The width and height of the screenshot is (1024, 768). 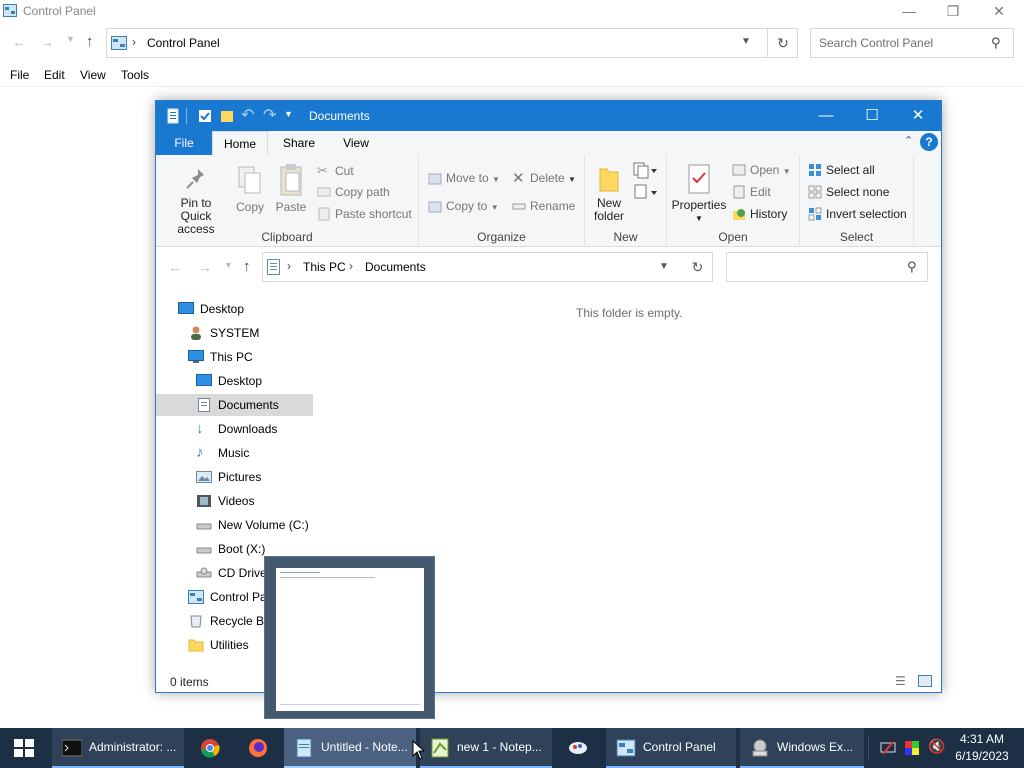 What do you see at coordinates (982, 748) in the screenshot?
I see `system-clock: 4:31 AM 6/19/2023` at bounding box center [982, 748].